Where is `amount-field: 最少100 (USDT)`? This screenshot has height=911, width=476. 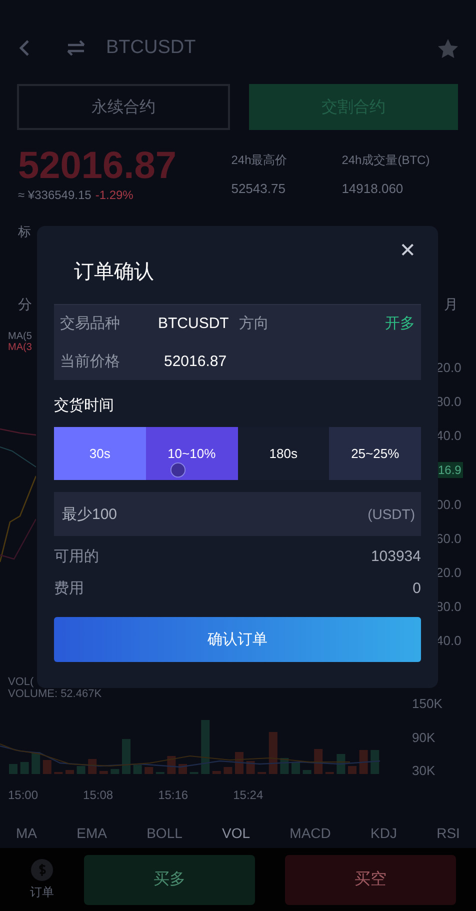 amount-field: 最少100 (USDT) is located at coordinates (237, 514).